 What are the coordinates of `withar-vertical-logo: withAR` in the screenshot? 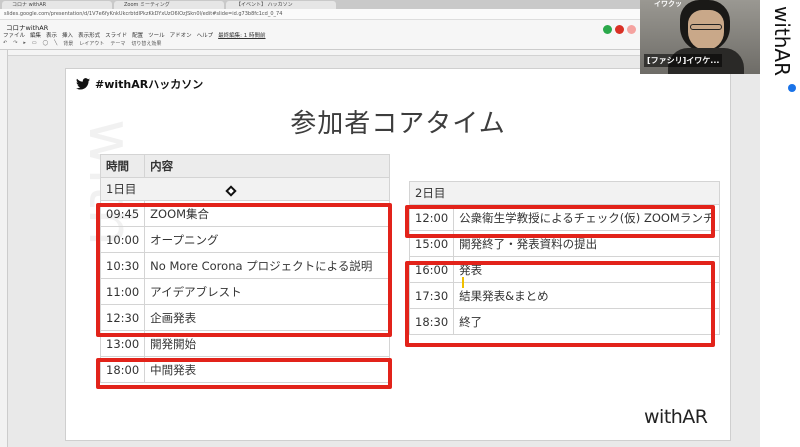 It's located at (782, 41).